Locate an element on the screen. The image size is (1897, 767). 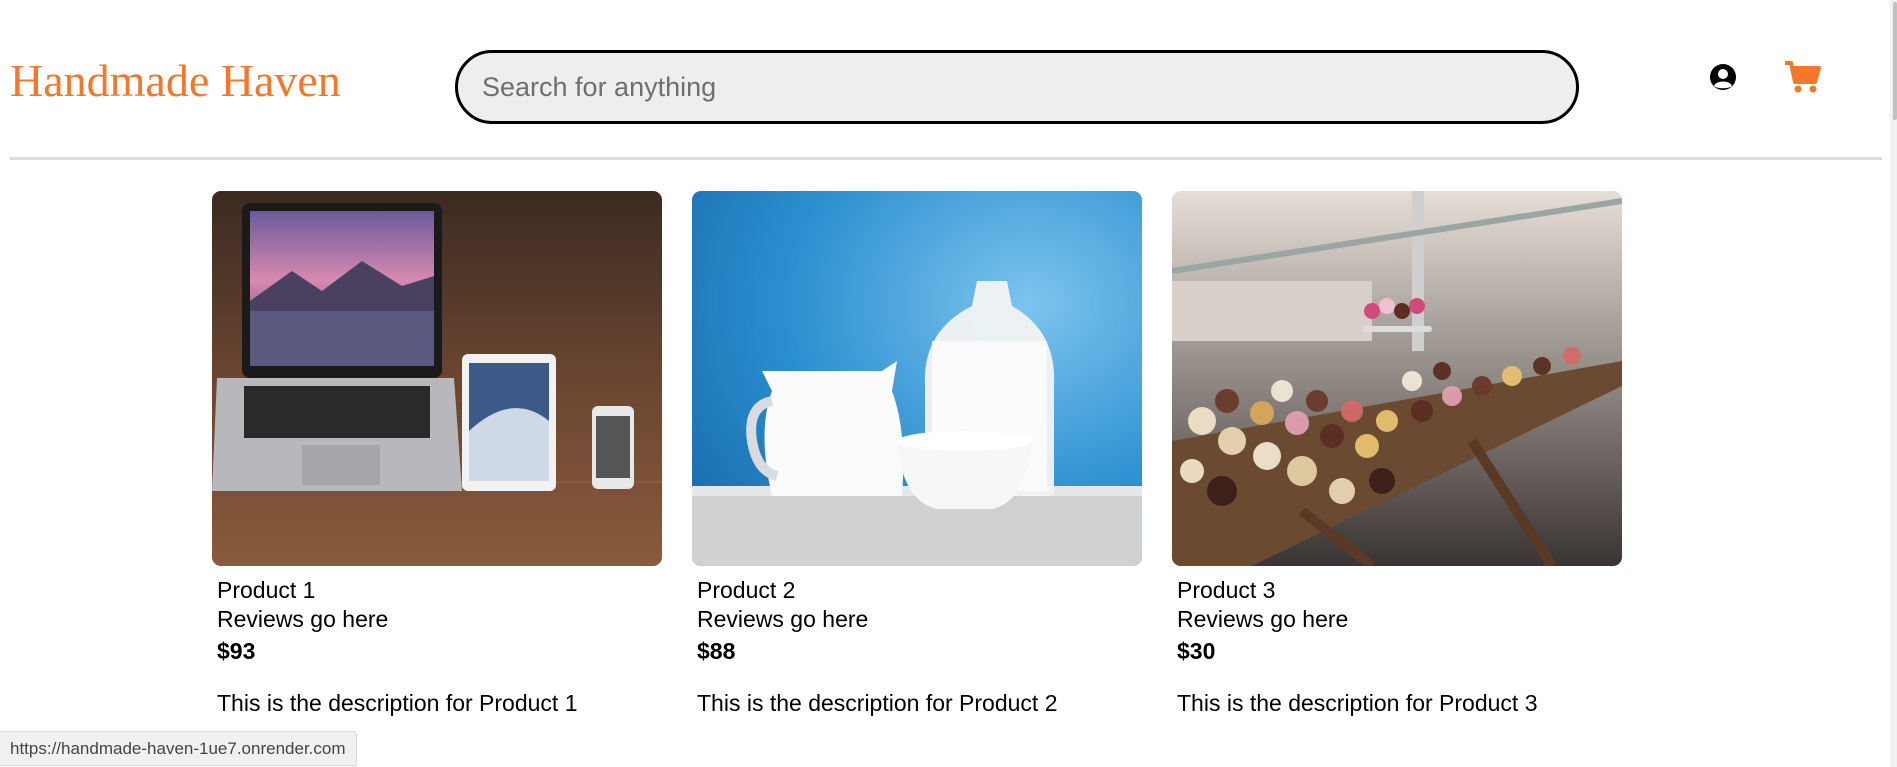
product-name: Product 3 is located at coordinates (1399, 590).